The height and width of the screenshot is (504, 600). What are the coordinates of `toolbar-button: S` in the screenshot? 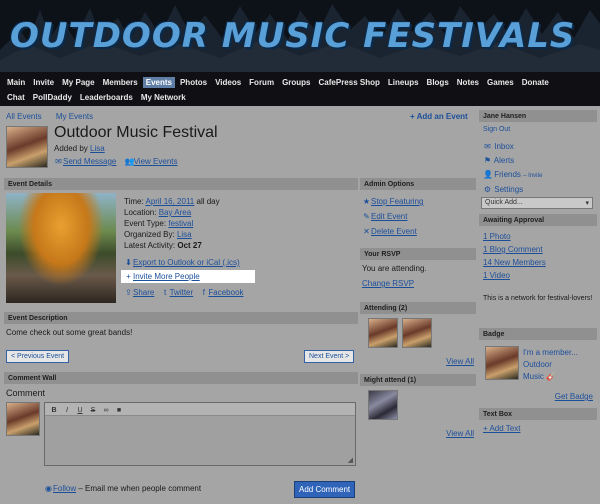 It's located at (93, 410).